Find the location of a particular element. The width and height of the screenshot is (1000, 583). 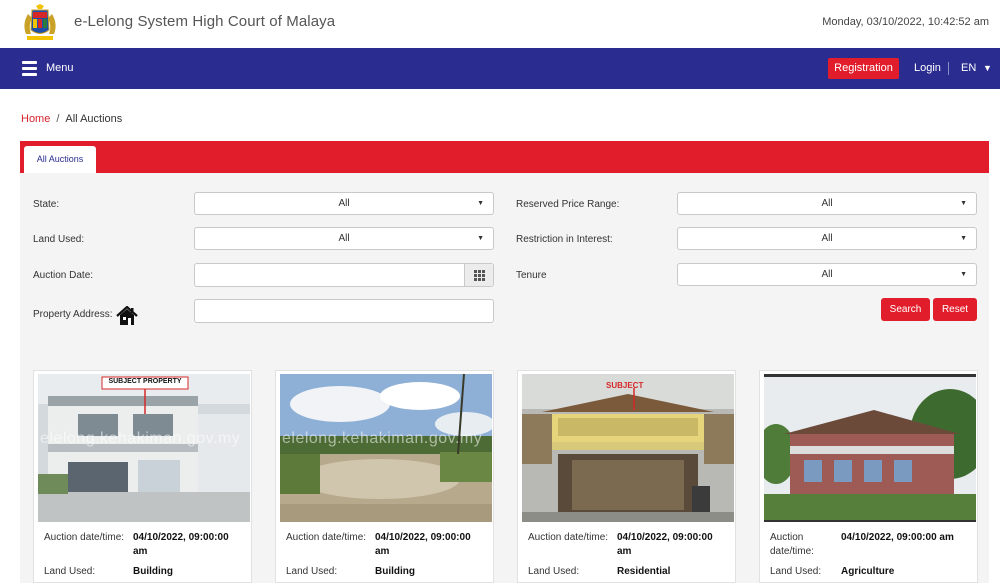

photo-caption: SUBJECT is located at coordinates (625, 385).